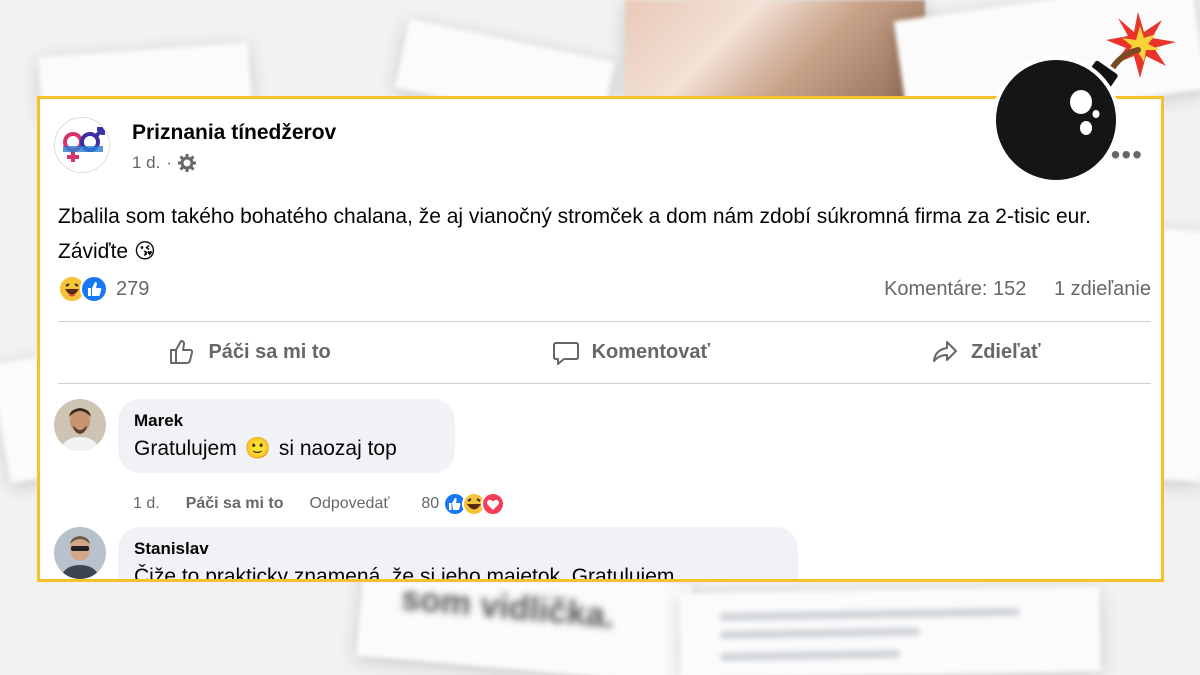  I want to click on reactions-summary-button: 279, so click(103, 289).